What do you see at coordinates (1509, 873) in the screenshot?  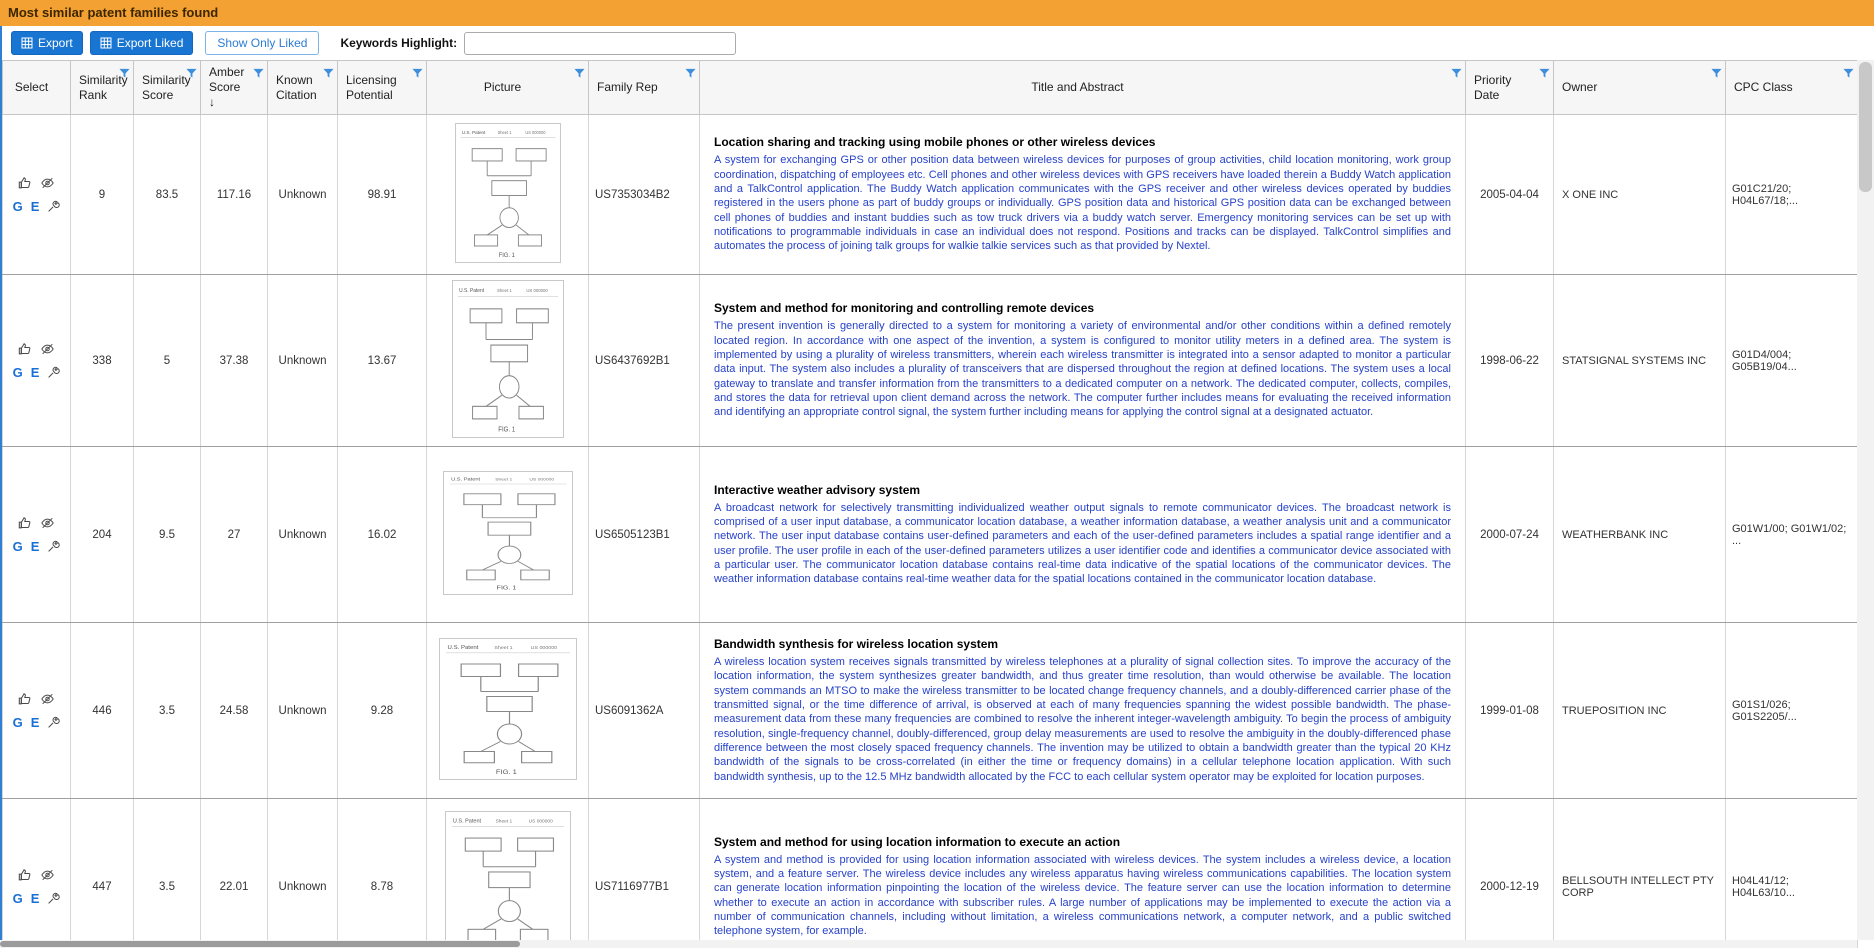 I see `priority-date-value: 2000-12-19` at bounding box center [1509, 873].